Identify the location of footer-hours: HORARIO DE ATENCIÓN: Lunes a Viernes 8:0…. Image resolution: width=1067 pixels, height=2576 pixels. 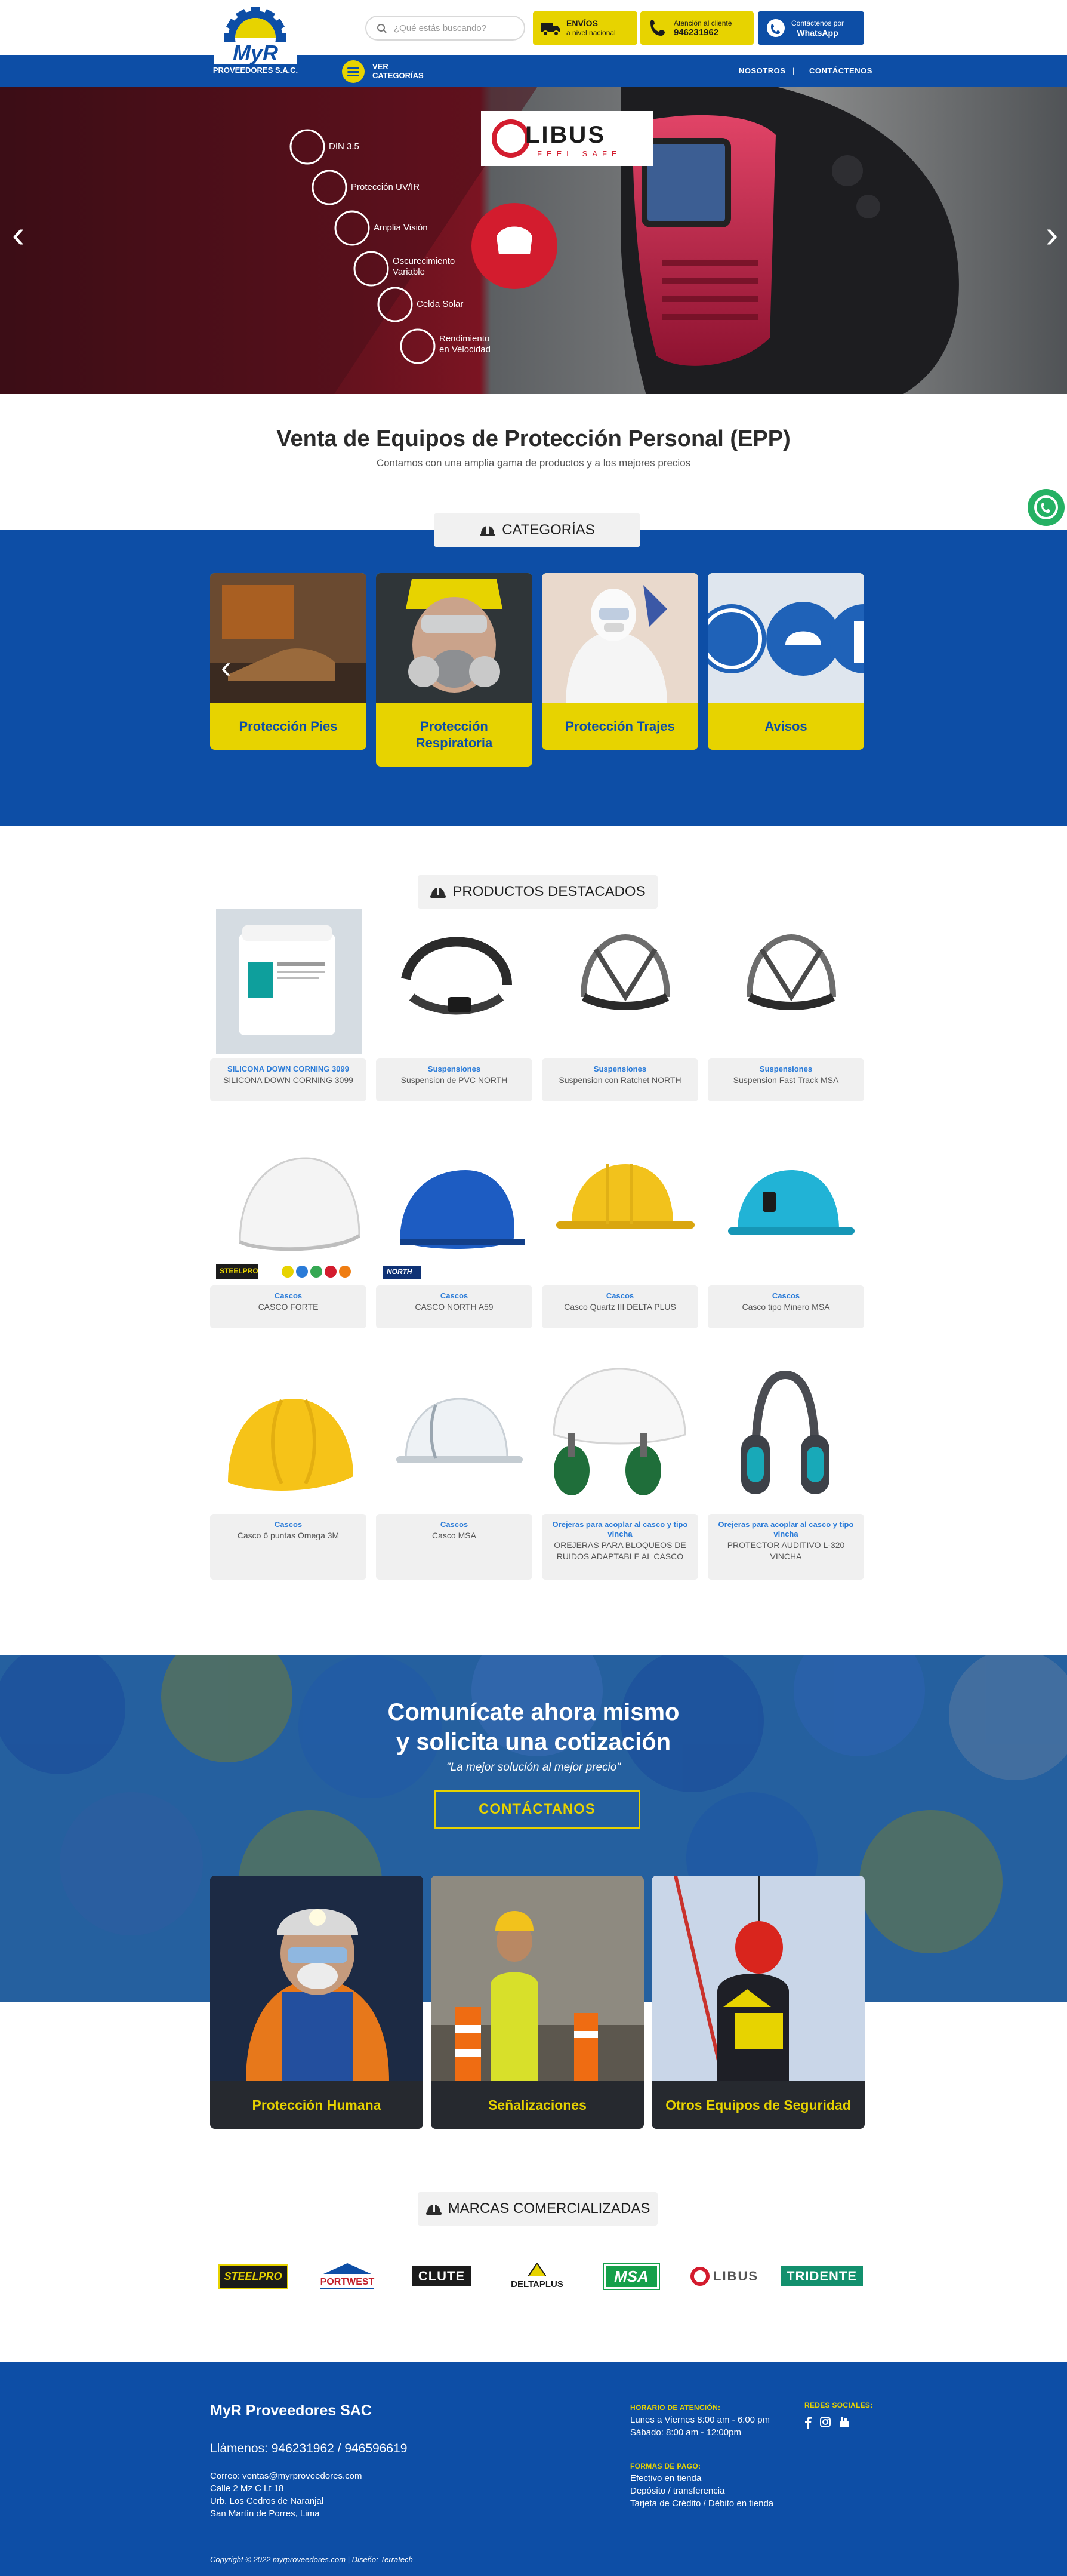
(700, 2421).